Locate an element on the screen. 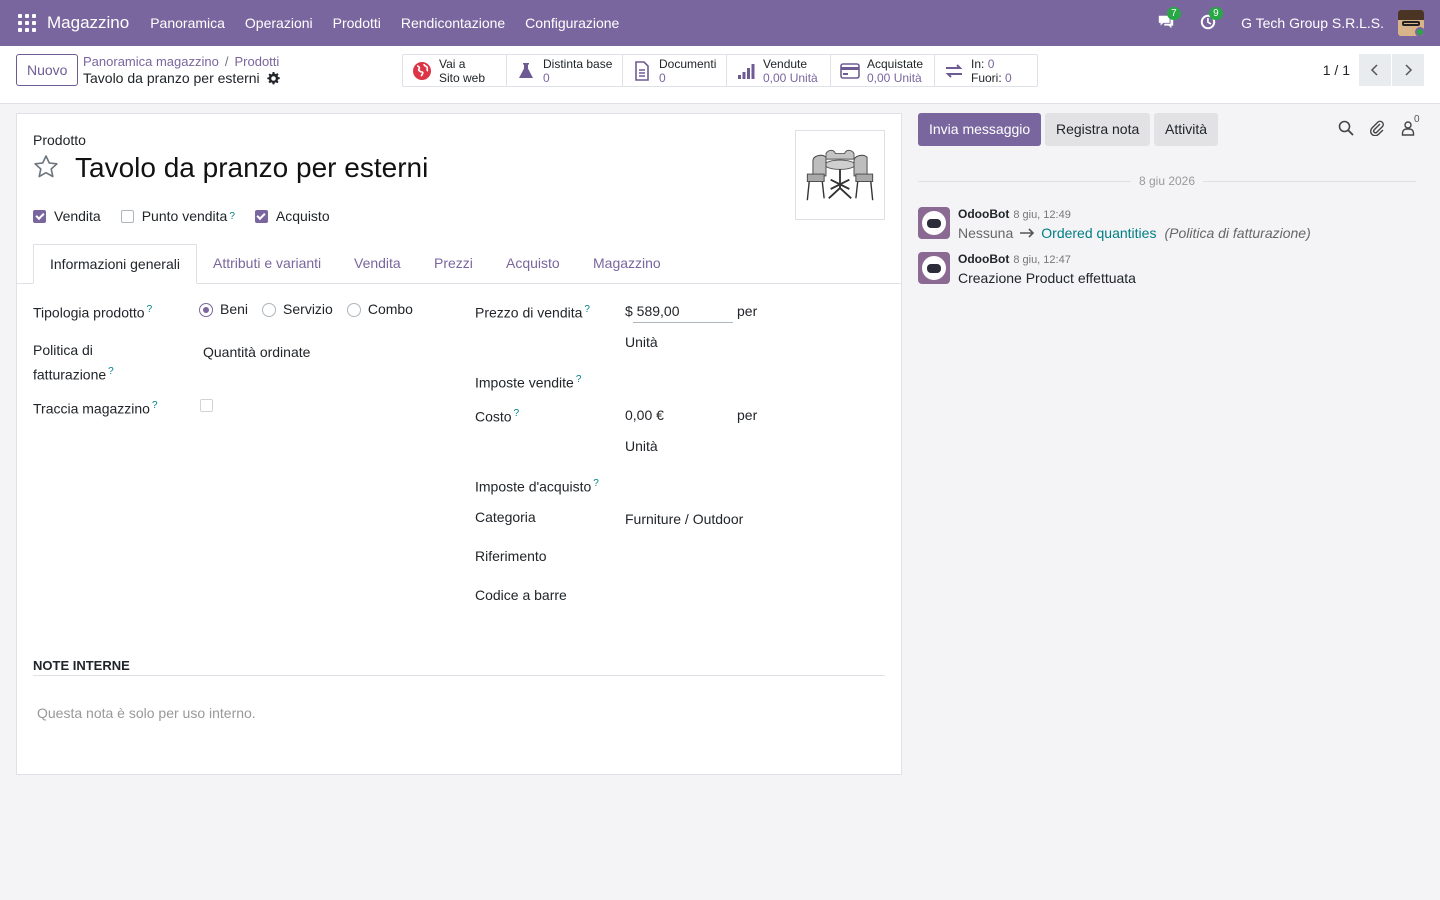  track-inventory-checkbox is located at coordinates (206, 405).